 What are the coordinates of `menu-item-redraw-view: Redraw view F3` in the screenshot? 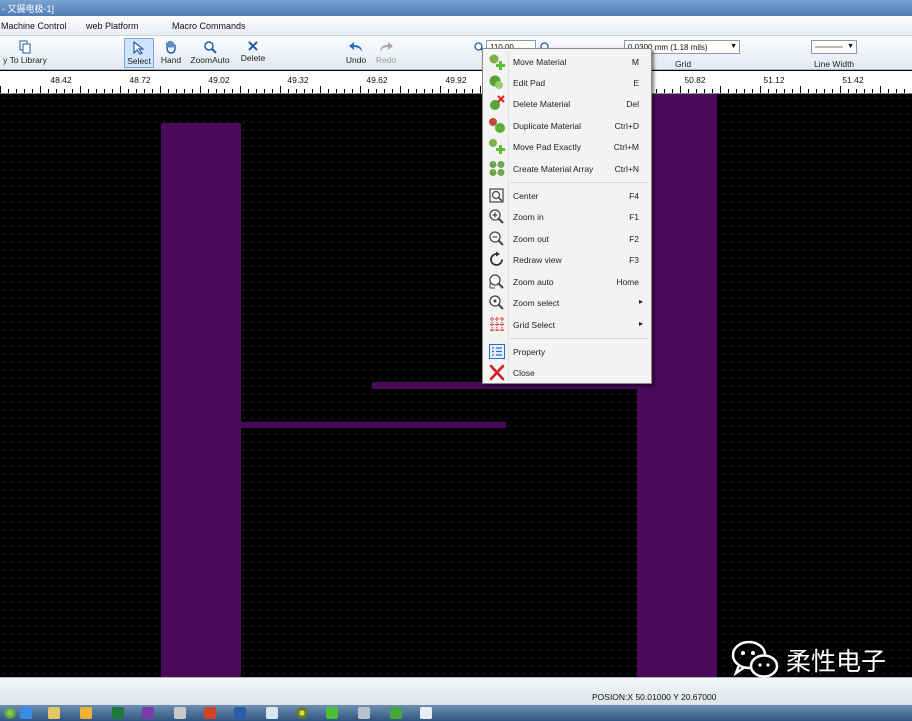 It's located at (567, 259).